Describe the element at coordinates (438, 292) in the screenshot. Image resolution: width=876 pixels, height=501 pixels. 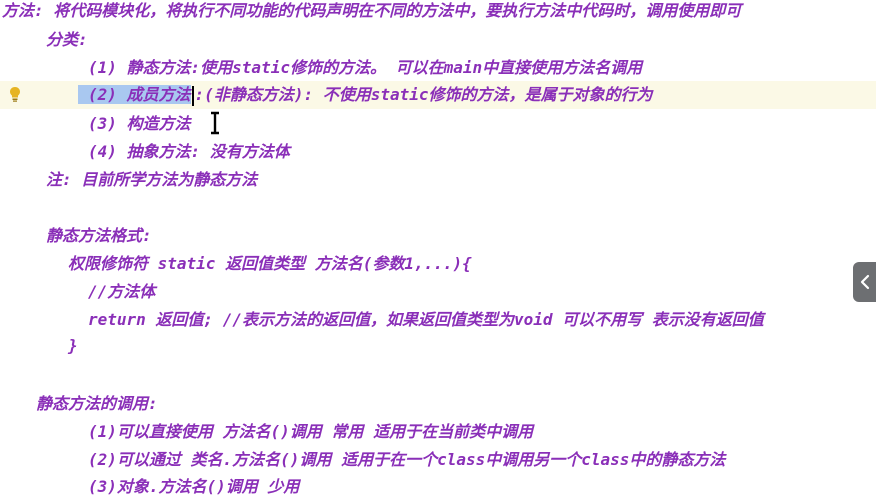
I see `code-line: //方法体` at that location.